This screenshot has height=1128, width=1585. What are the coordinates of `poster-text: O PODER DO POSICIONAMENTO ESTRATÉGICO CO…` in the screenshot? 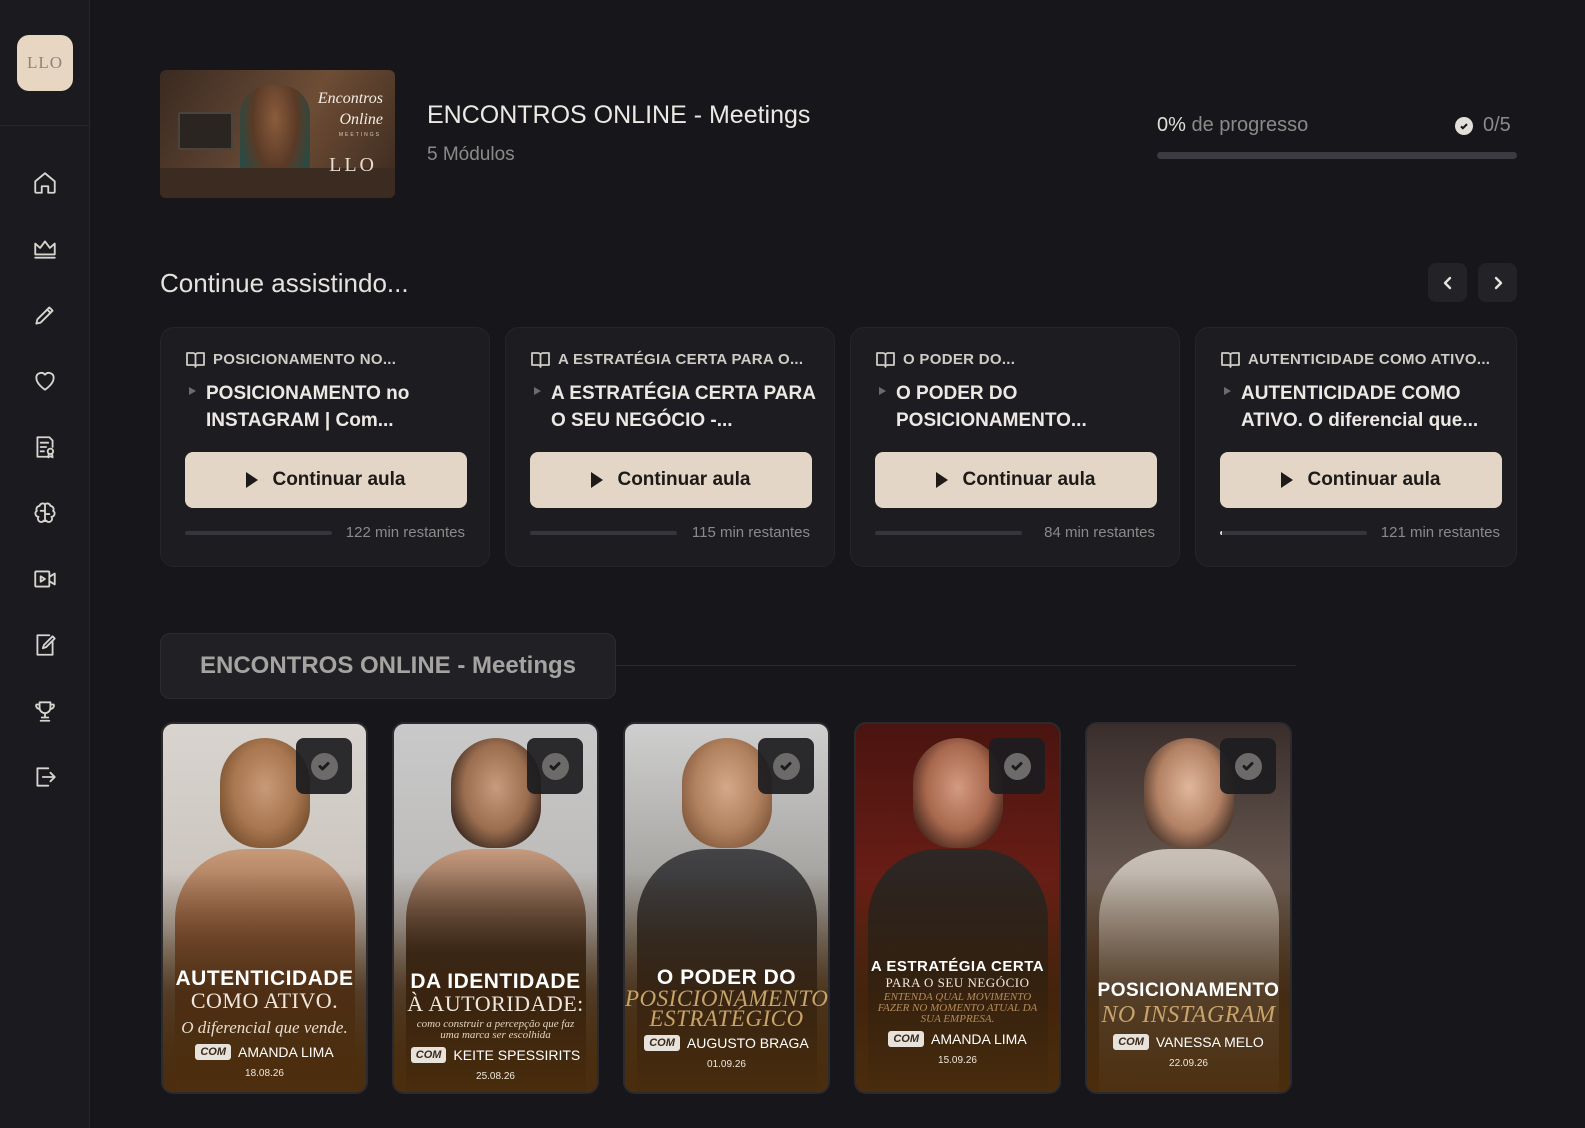 It's located at (726, 1018).